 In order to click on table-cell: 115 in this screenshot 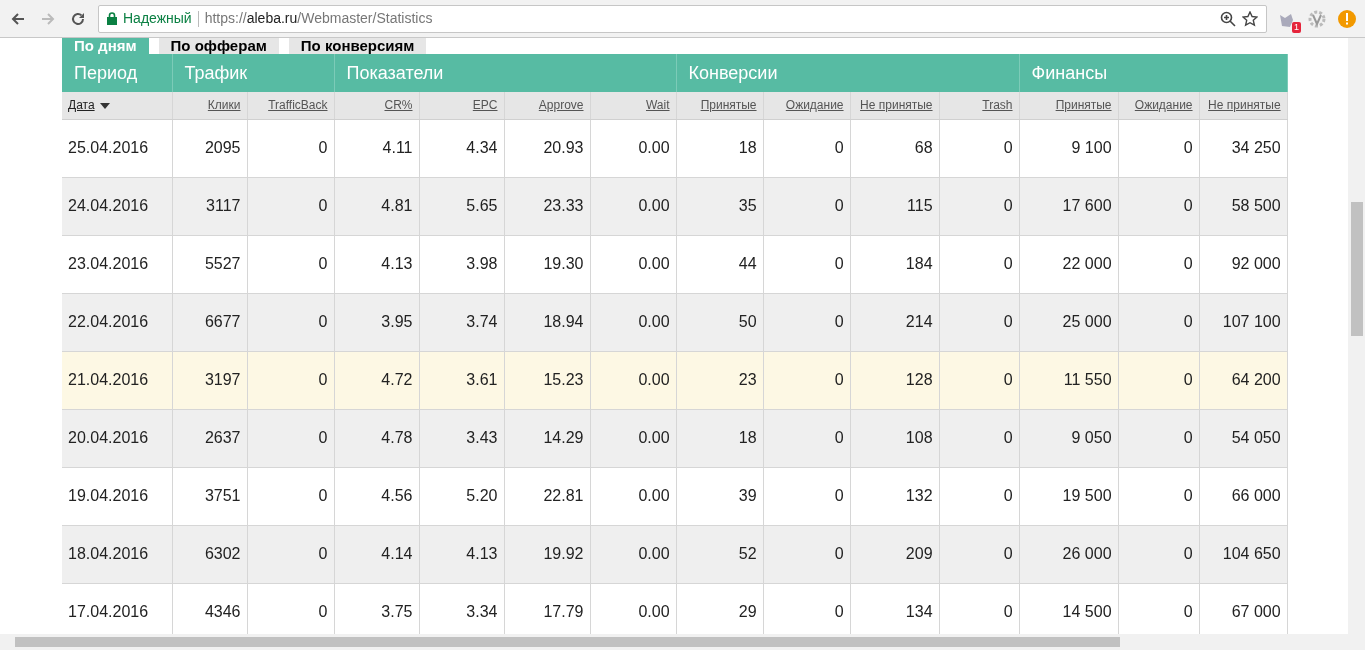, I will do `click(895, 206)`.